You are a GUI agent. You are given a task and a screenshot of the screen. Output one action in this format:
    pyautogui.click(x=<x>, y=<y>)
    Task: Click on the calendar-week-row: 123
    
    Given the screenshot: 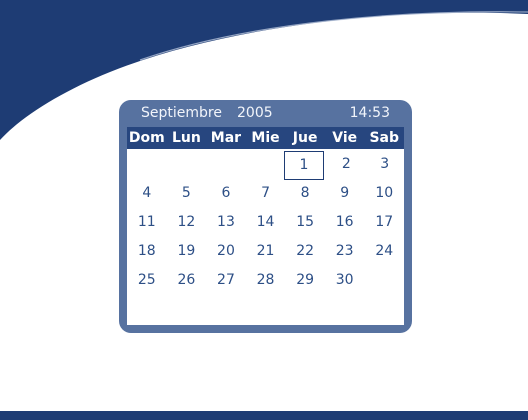 What is the action you would take?
    pyautogui.click(x=265, y=165)
    